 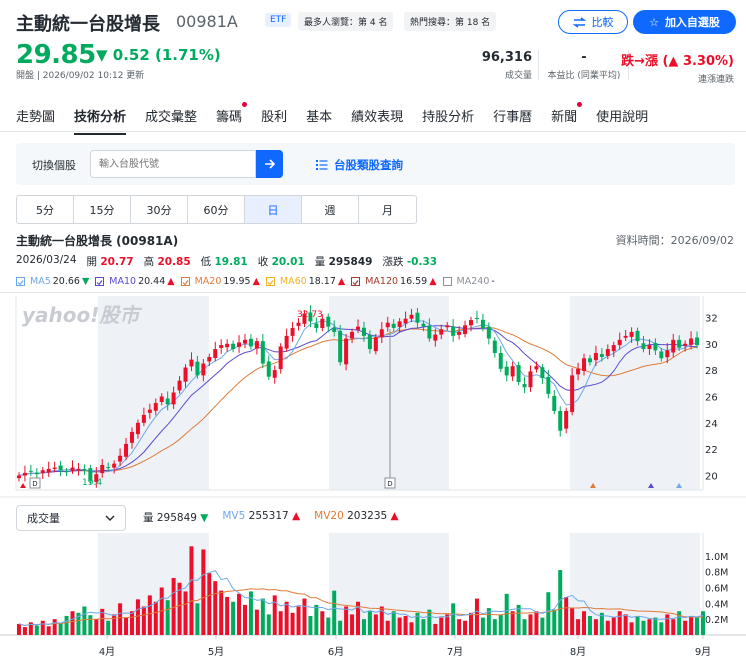 What do you see at coordinates (593, 22) in the screenshot?
I see `compare-button: 比較` at bounding box center [593, 22].